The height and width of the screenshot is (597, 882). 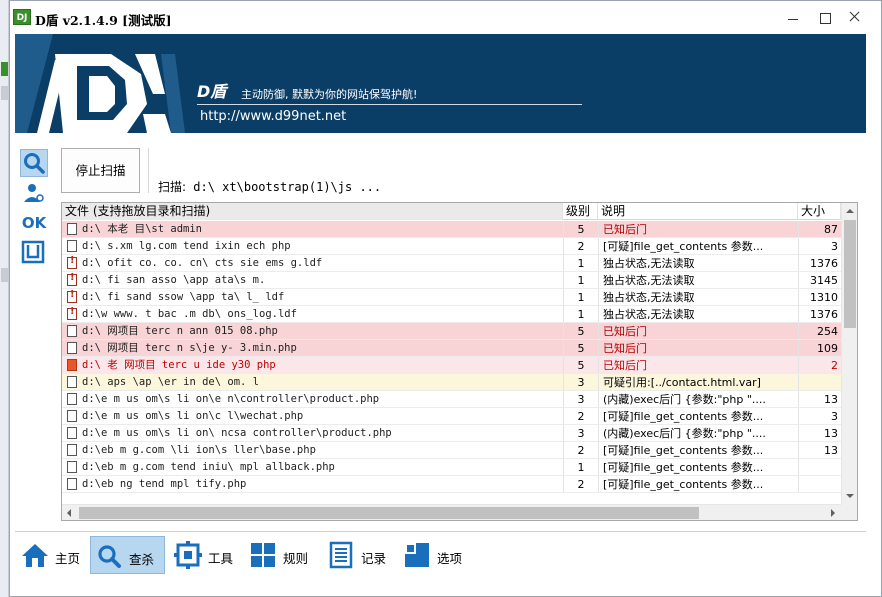 I want to click on scan-label: 扫描:, so click(x=172, y=187).